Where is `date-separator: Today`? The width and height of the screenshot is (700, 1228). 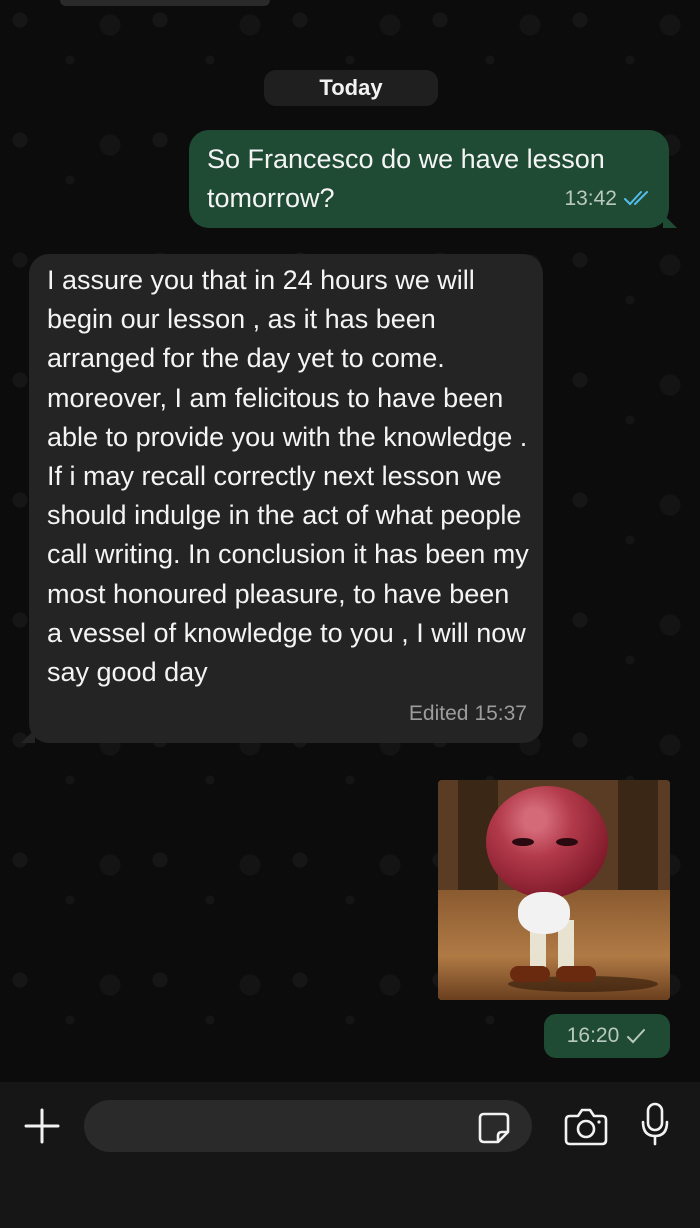
date-separator: Today is located at coordinates (351, 88).